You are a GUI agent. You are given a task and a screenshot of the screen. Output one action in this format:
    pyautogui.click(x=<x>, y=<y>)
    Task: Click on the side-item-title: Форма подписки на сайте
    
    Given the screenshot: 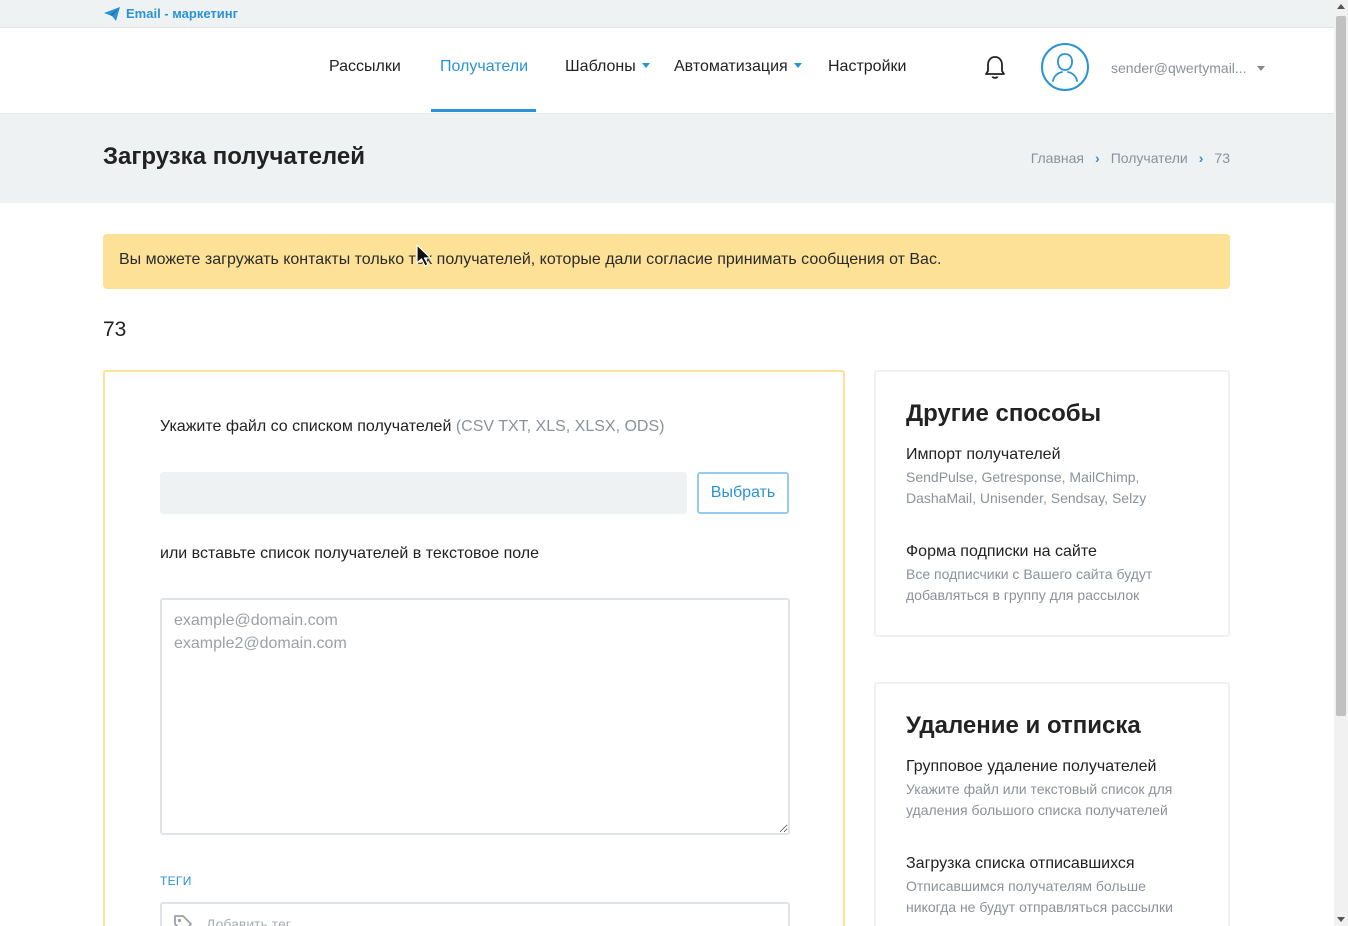 What is the action you would take?
    pyautogui.click(x=1001, y=551)
    